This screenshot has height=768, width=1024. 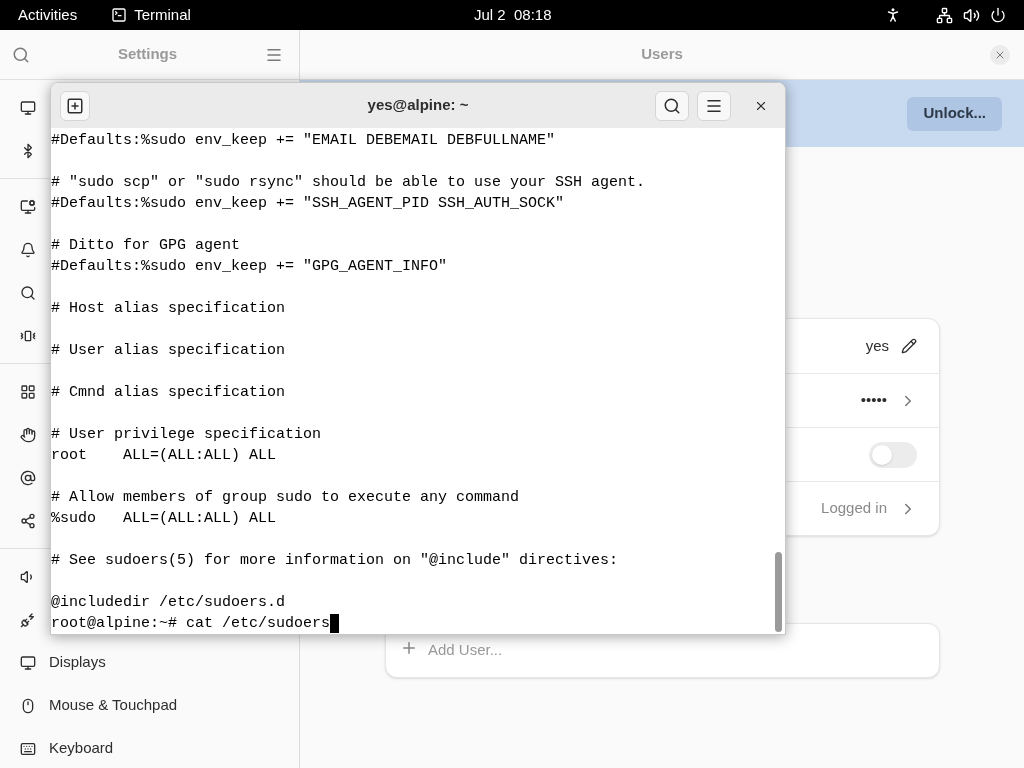 What do you see at coordinates (149, 662) in the screenshot?
I see `sidebar-item: Displays` at bounding box center [149, 662].